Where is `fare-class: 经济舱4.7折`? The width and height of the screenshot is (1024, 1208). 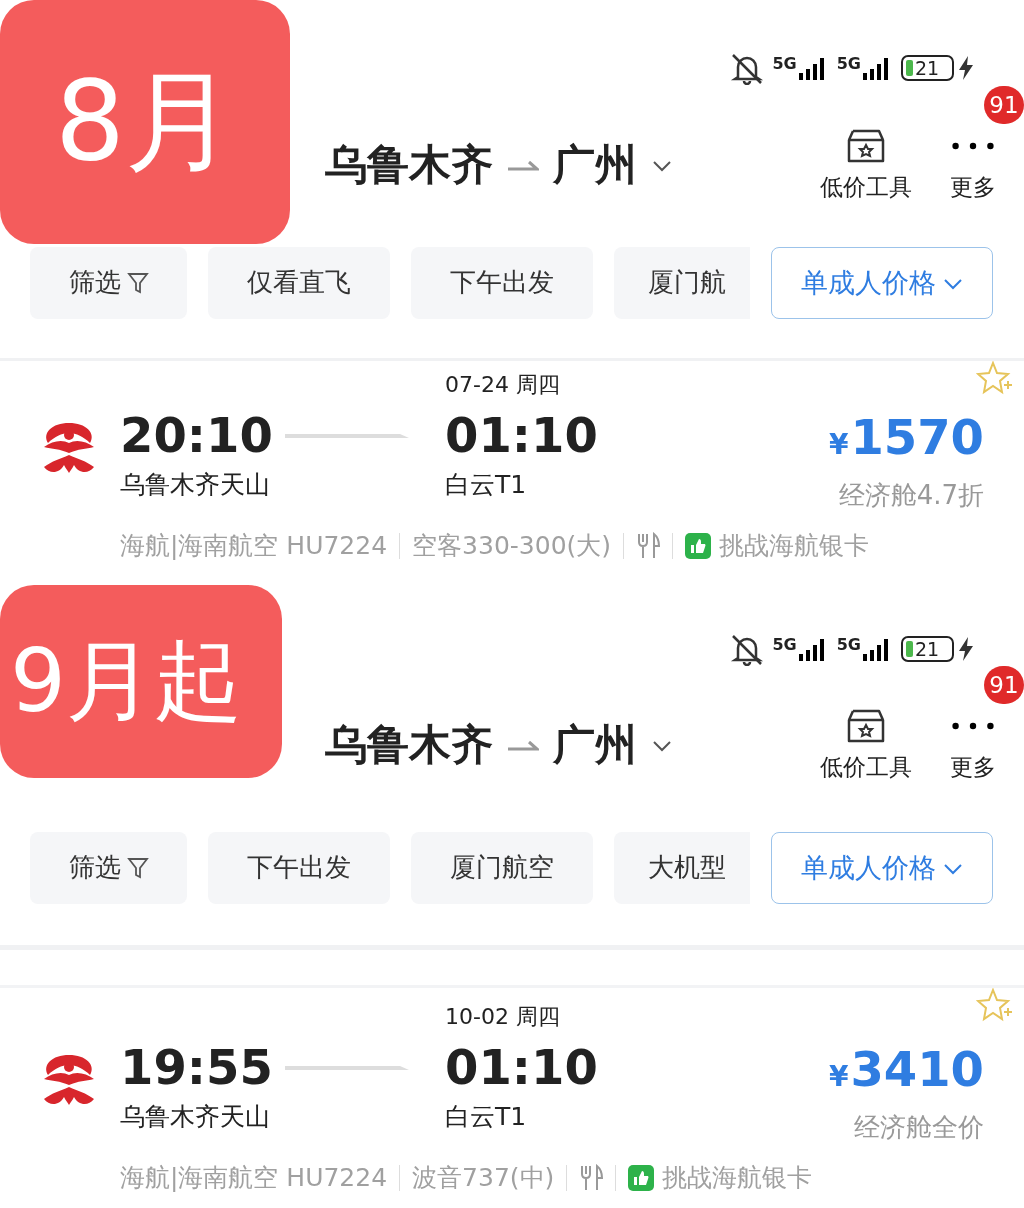 fare-class: 经济舱4.7折 is located at coordinates (911, 495).